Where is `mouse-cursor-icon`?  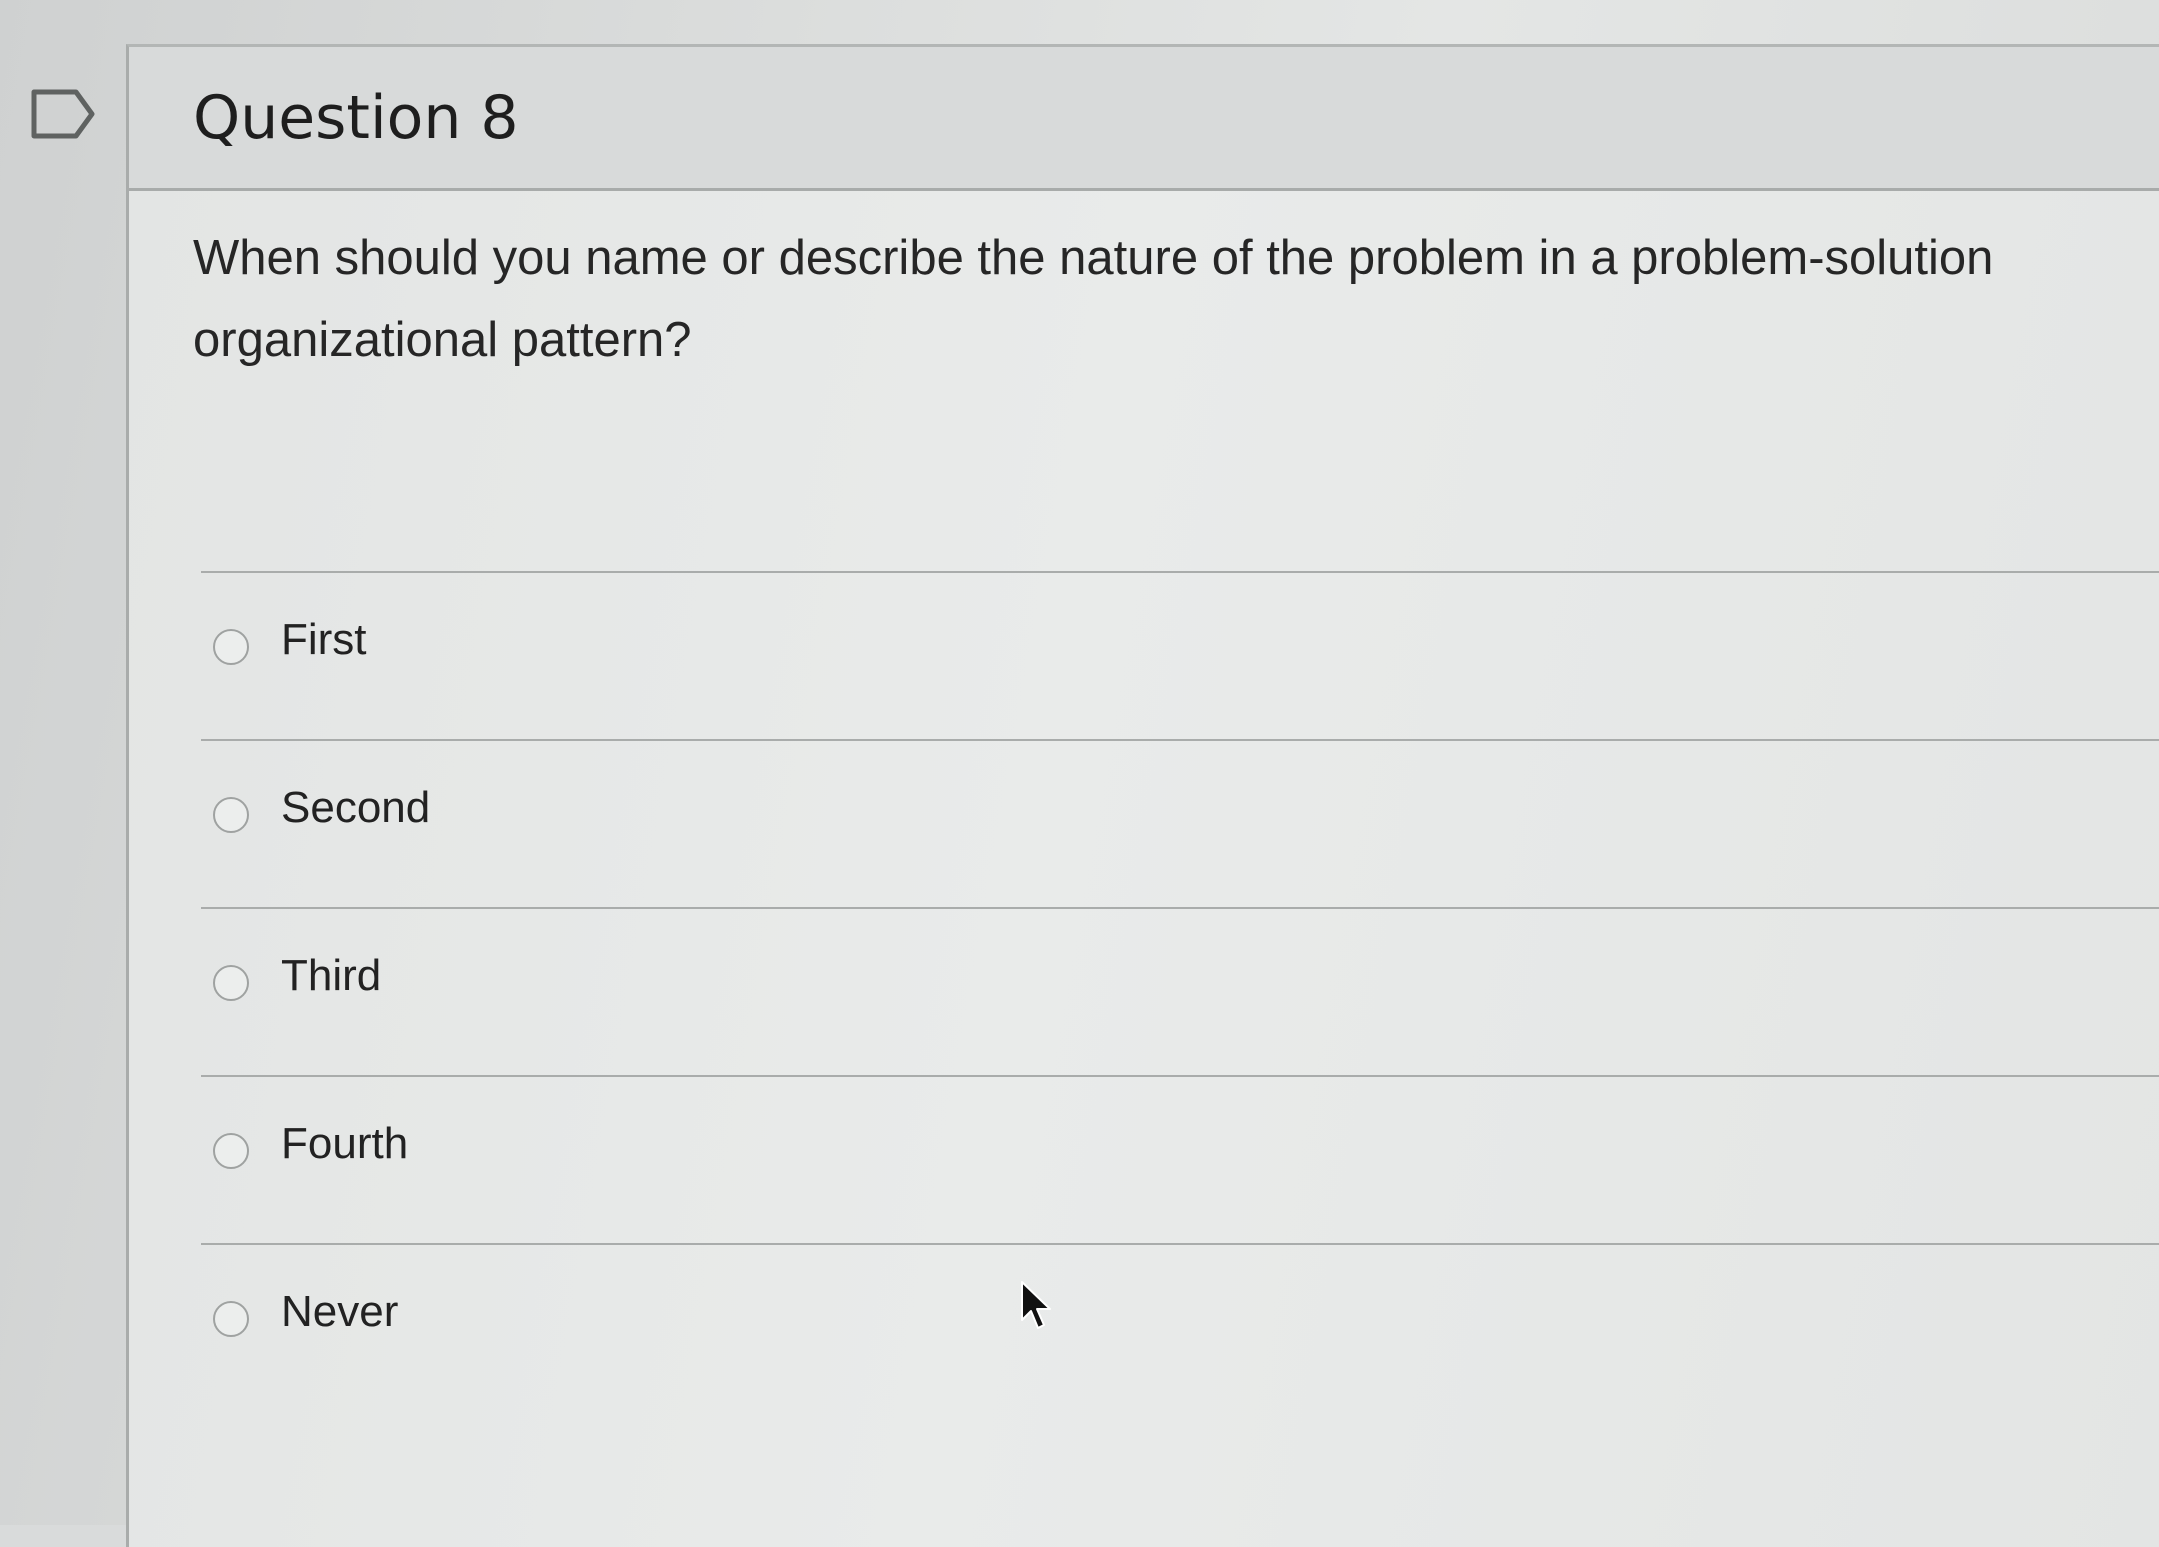 mouse-cursor-icon is located at coordinates (1036, 1305).